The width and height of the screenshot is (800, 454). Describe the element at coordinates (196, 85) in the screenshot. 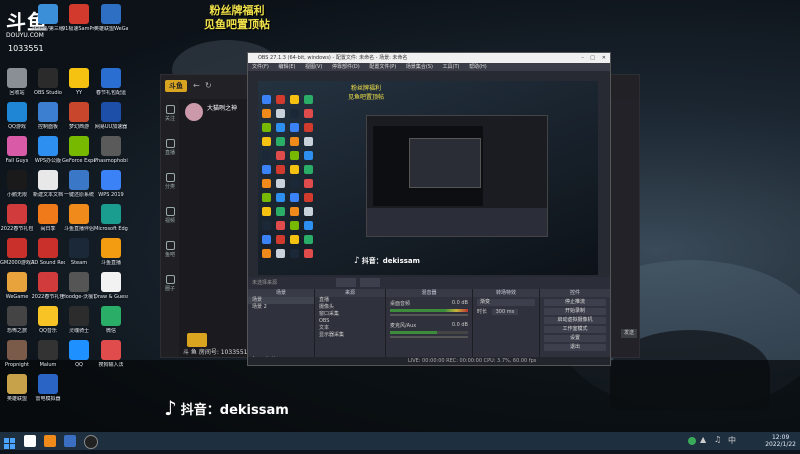

I see `back-arrow-icon: ←` at that location.